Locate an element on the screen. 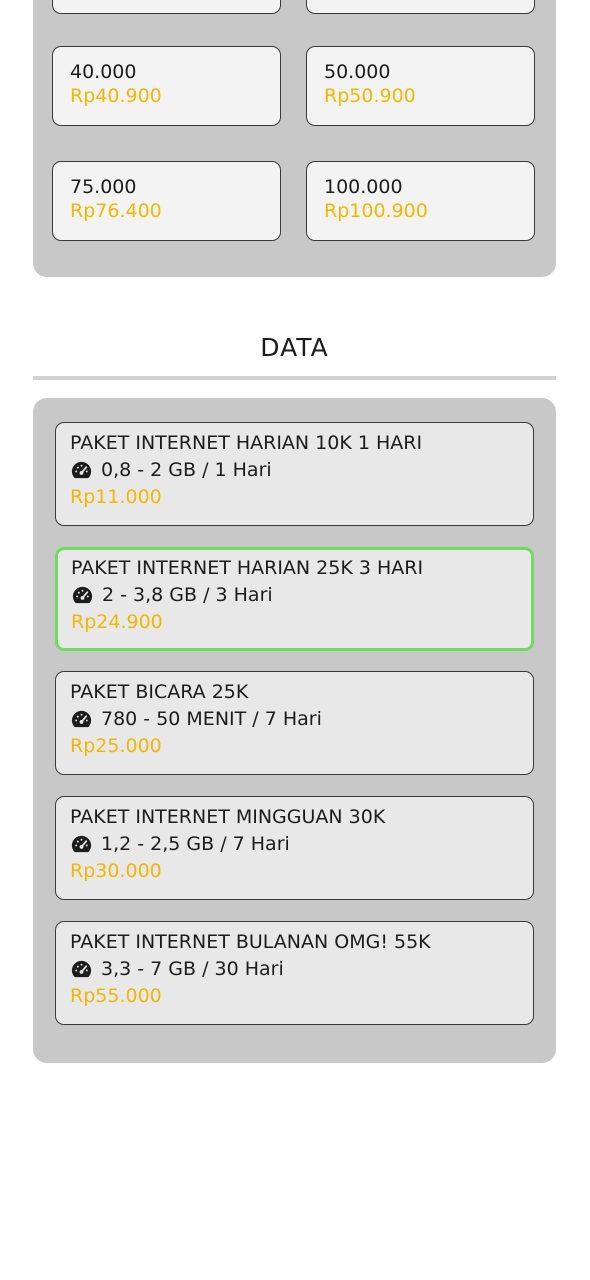 The width and height of the screenshot is (590, 1280). package-name: PAKET INTERNET HARIAN 25K 3 HARI is located at coordinates (247, 568).